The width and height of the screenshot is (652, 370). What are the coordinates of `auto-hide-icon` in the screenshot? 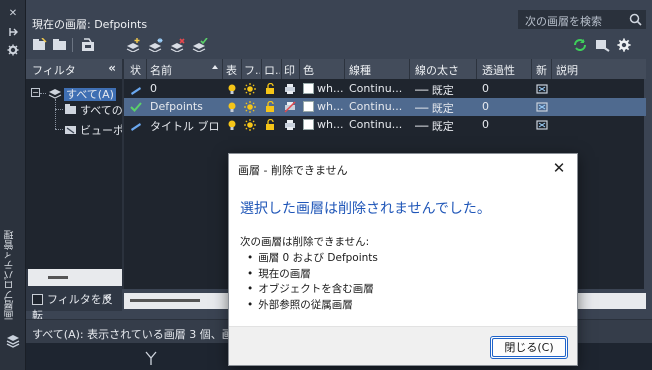 It's located at (13, 32).